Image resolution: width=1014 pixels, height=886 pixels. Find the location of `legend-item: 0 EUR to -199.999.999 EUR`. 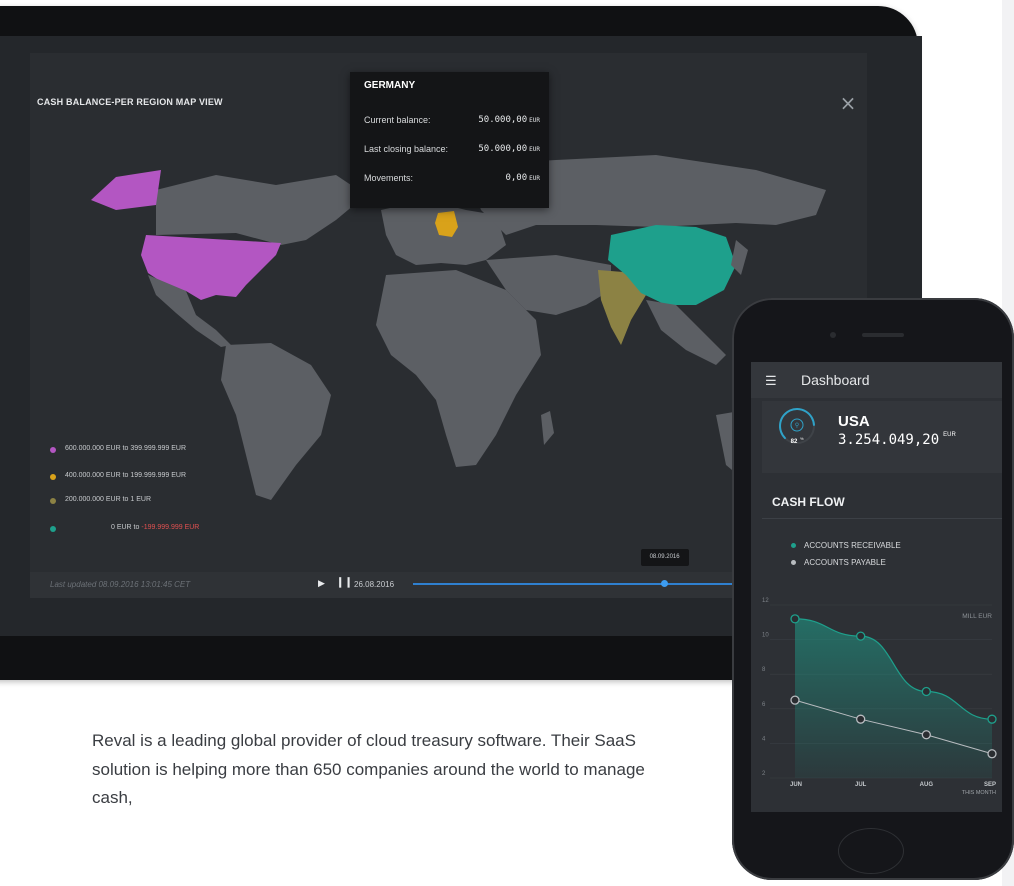

legend-item: 0 EUR to -199.999.999 EUR is located at coordinates (170, 529).